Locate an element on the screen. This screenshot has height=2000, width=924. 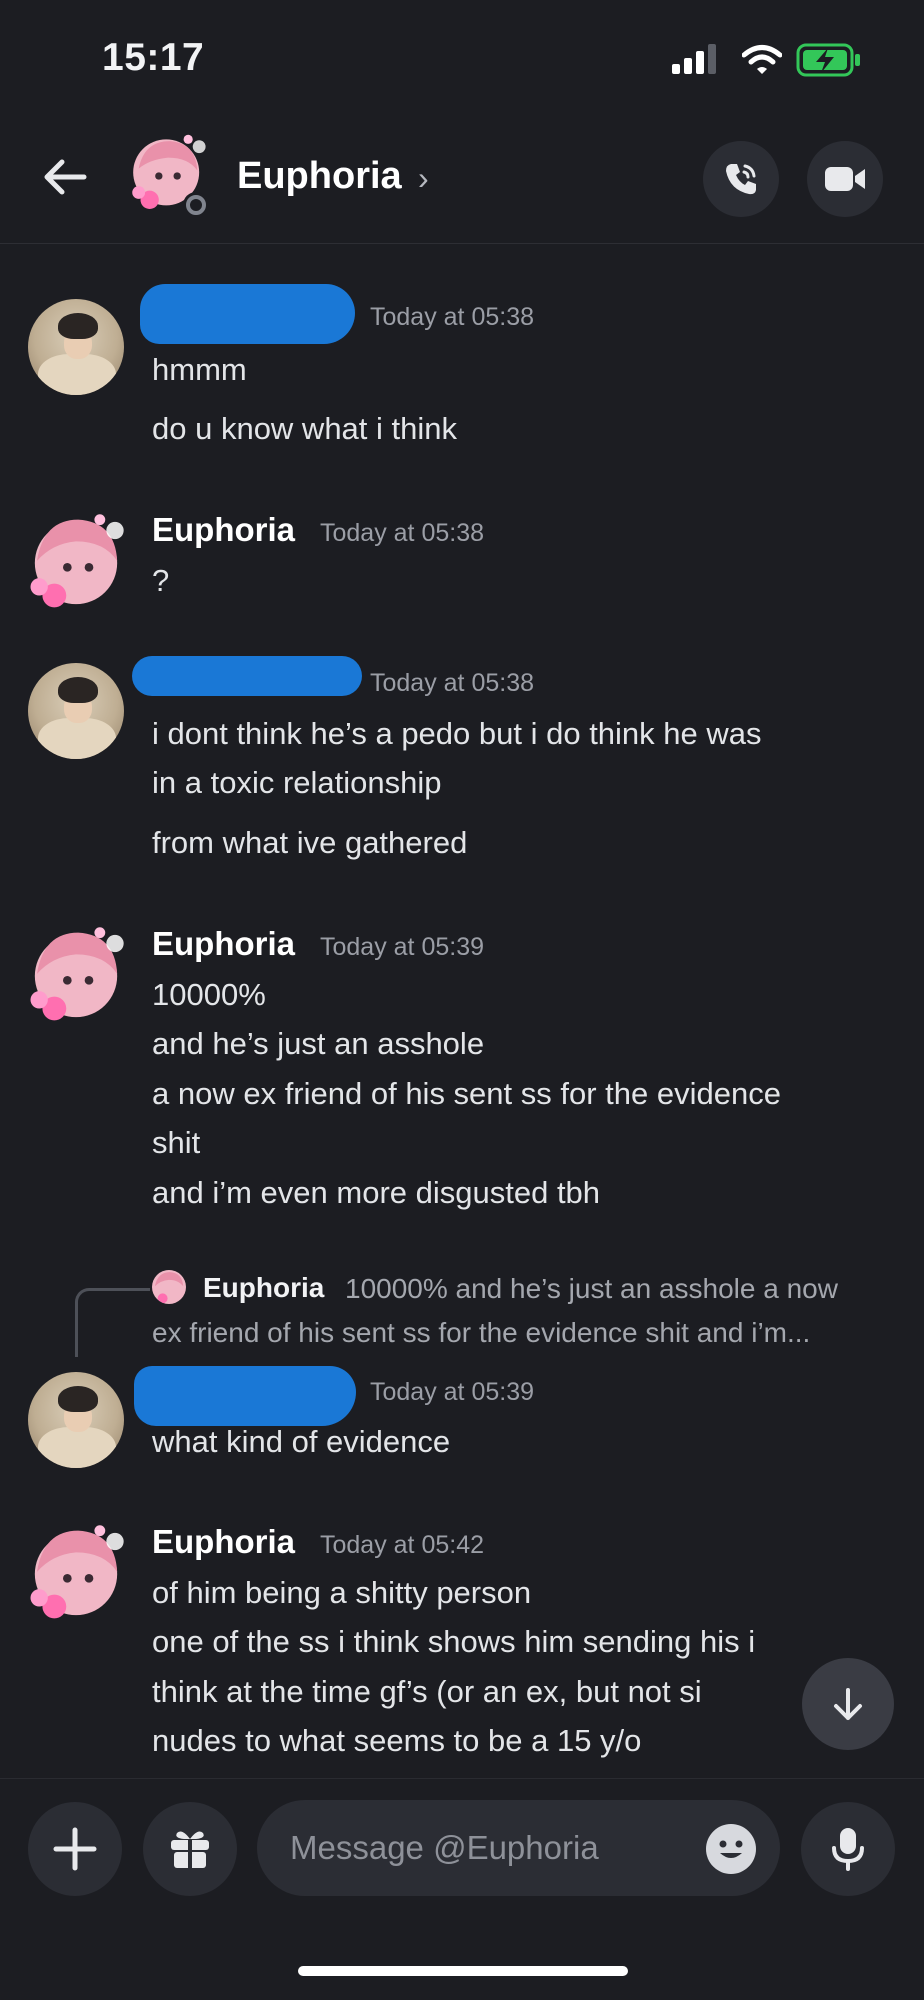
message-line: shit is located at coordinates (176, 1142).